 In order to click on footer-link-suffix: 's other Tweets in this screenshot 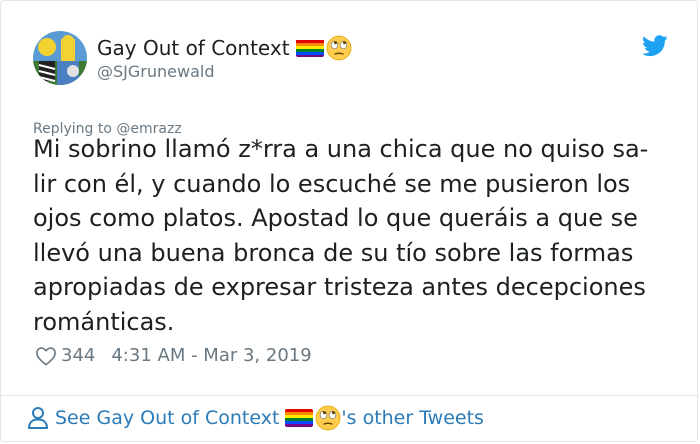, I will do `click(412, 418)`.